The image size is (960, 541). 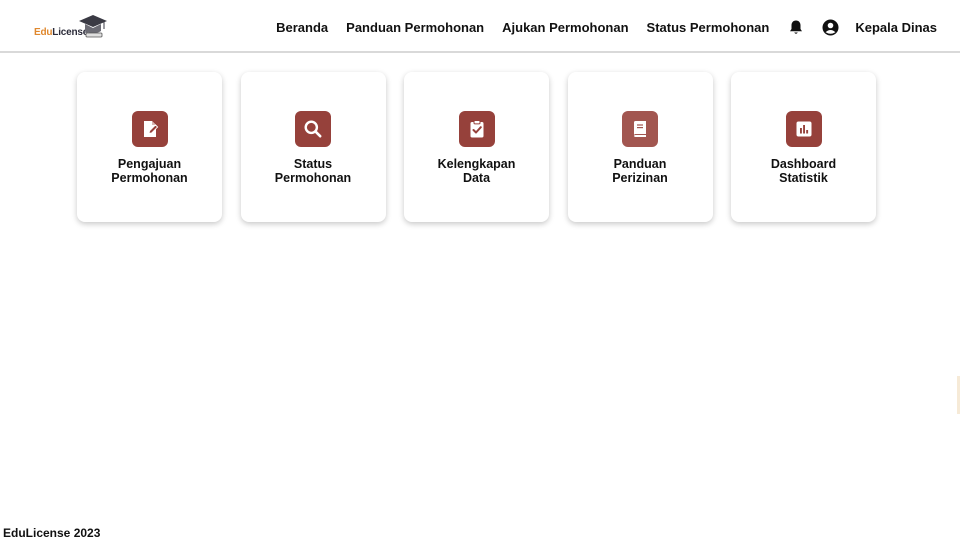 I want to click on card-dashboard-statistik: Dashboard Statistik, so click(x=803, y=147).